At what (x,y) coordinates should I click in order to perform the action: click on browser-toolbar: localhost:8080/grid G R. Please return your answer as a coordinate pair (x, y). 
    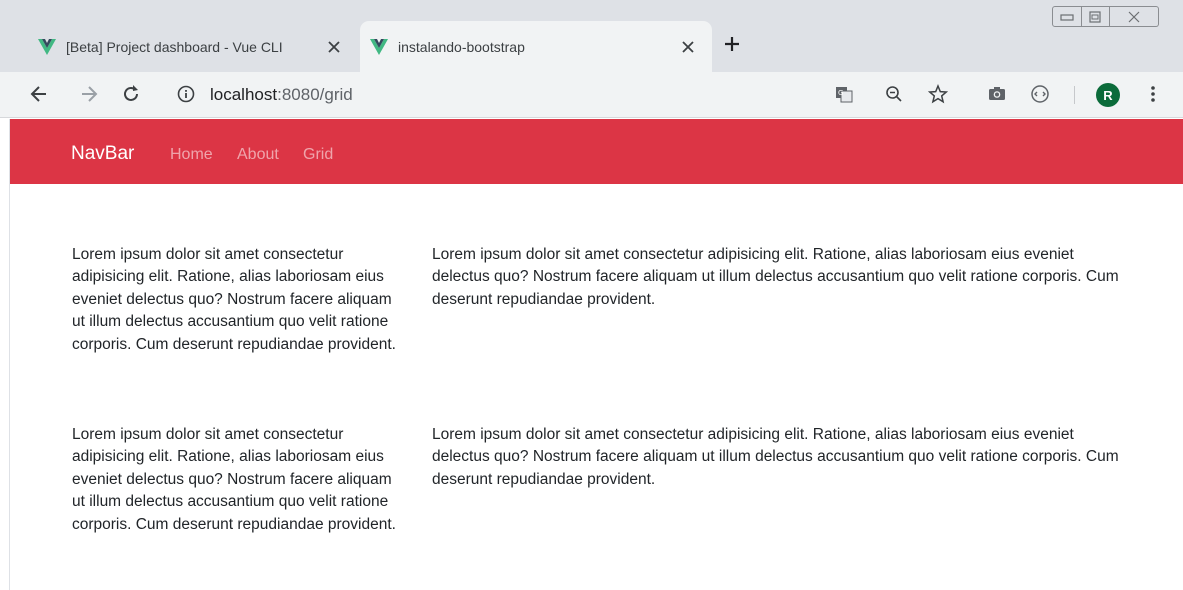
    Looking at the image, I should click on (591, 95).